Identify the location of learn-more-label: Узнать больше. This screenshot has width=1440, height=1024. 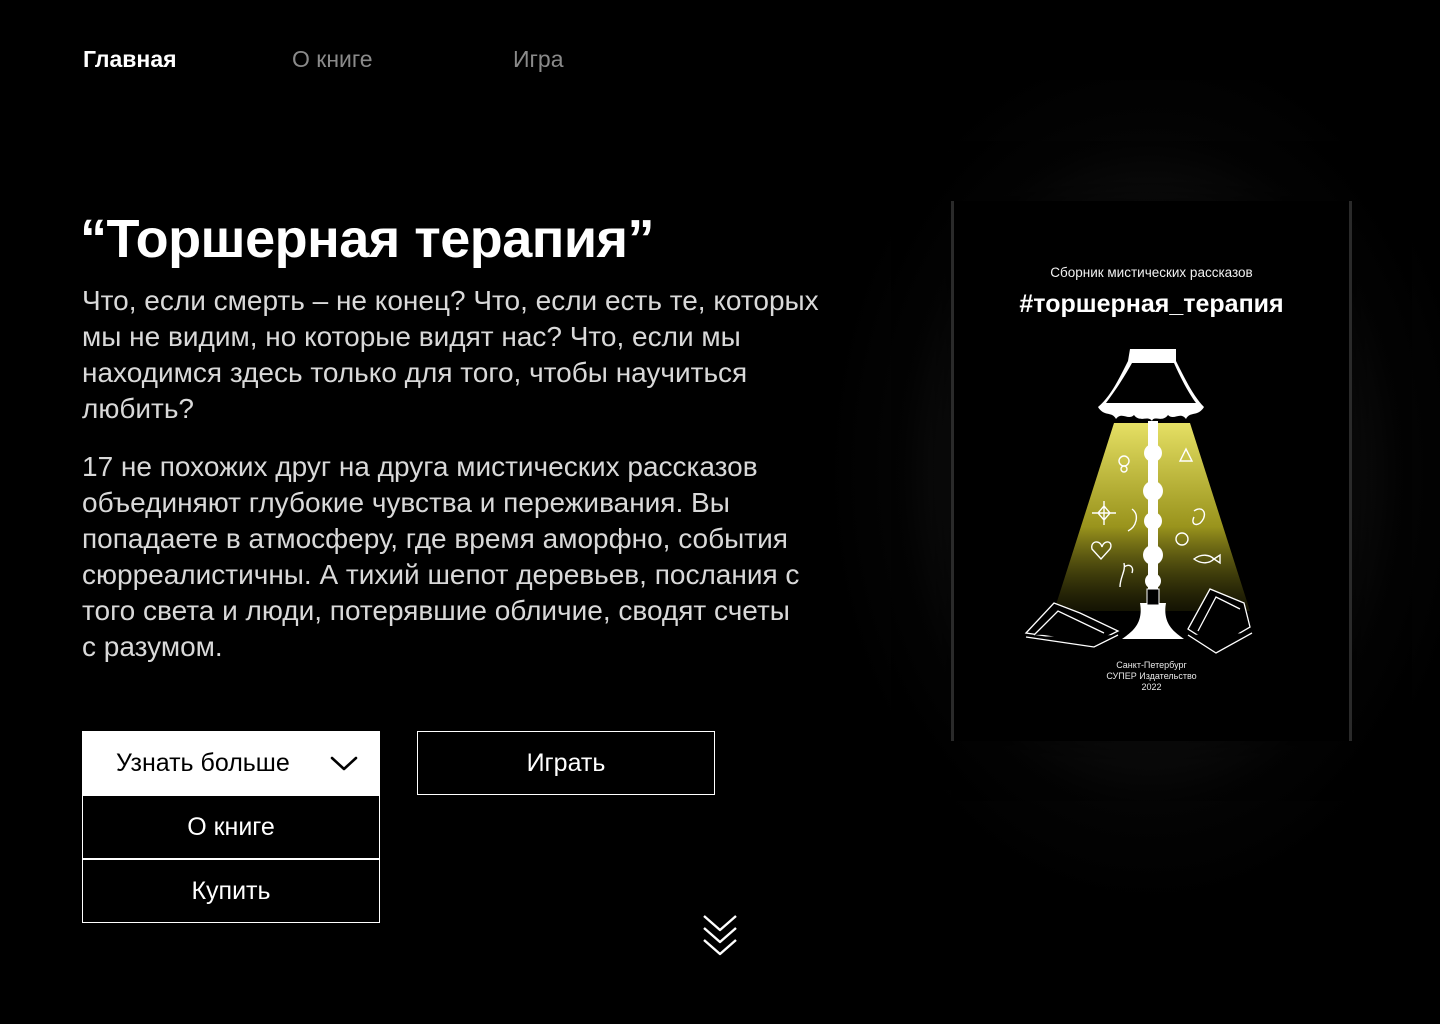
(203, 762).